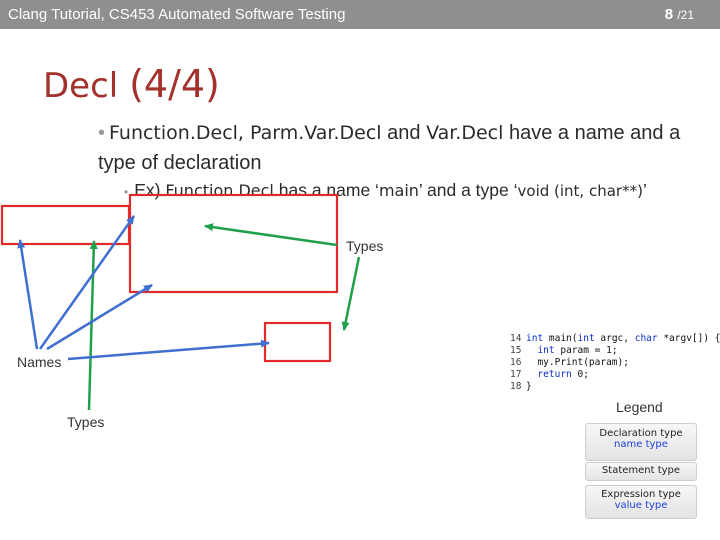 The height and width of the screenshot is (540, 720). I want to click on legend-statement: Statement type, so click(641, 471).